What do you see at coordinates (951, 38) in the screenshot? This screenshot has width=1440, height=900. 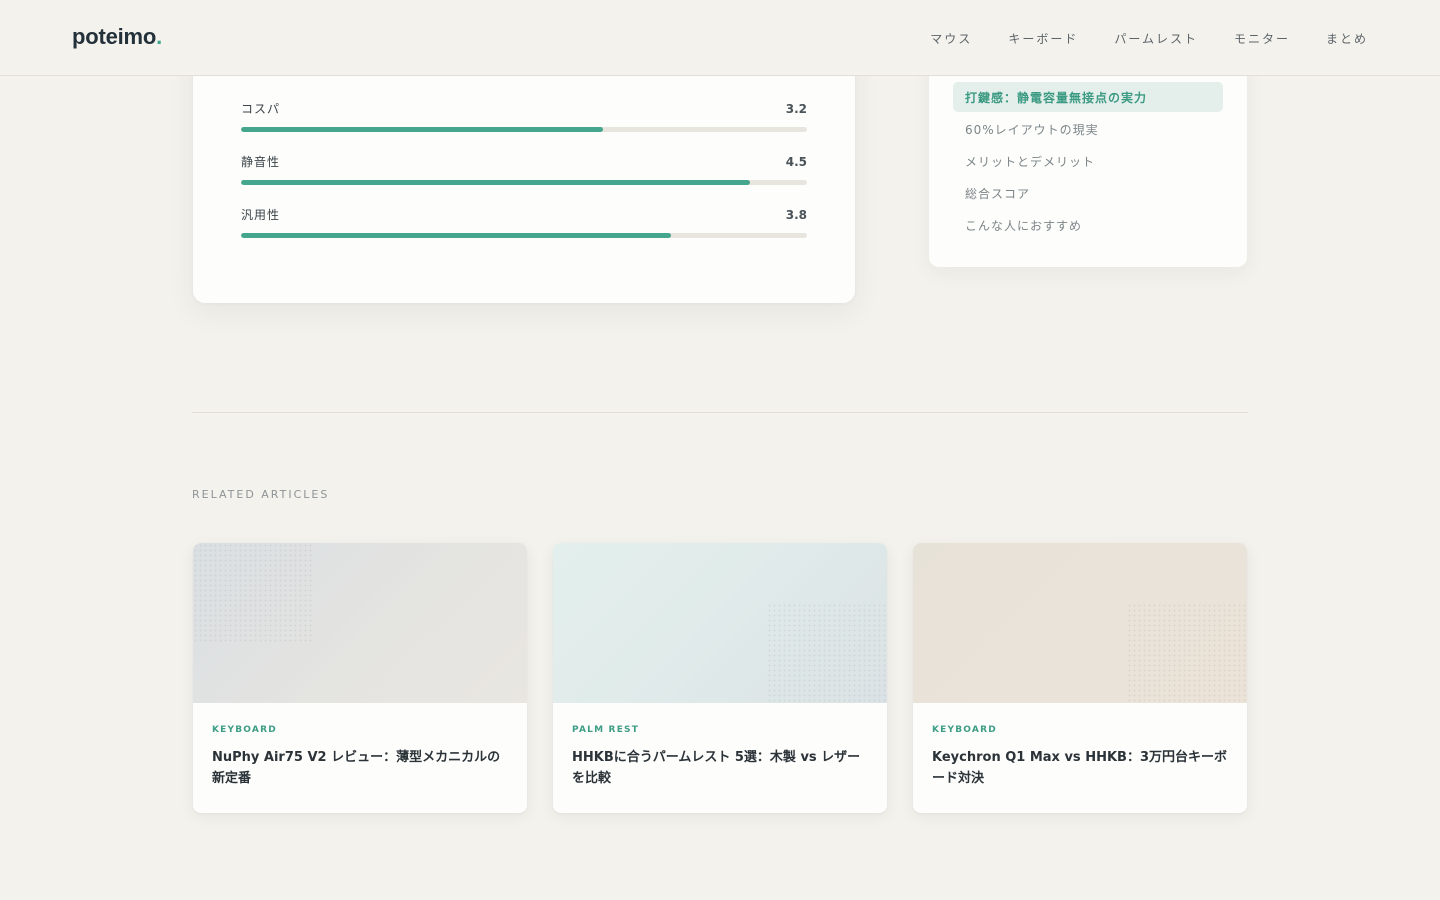 I see `nav-item-mouse: マウス` at bounding box center [951, 38].